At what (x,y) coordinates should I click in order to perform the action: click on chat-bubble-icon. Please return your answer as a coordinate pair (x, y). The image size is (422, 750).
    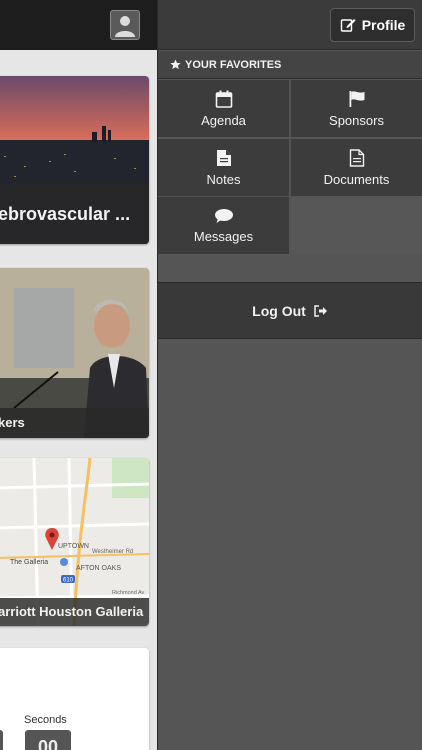
    Looking at the image, I should click on (223, 215).